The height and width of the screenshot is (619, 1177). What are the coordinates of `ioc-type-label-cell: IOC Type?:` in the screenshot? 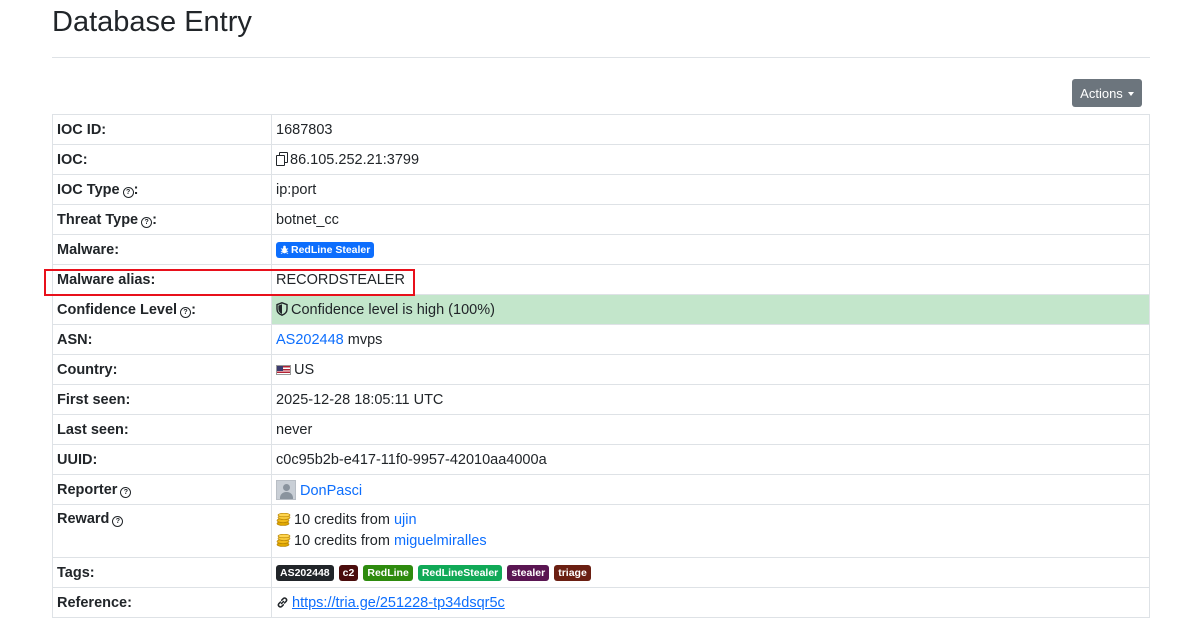 It's located at (162, 189).